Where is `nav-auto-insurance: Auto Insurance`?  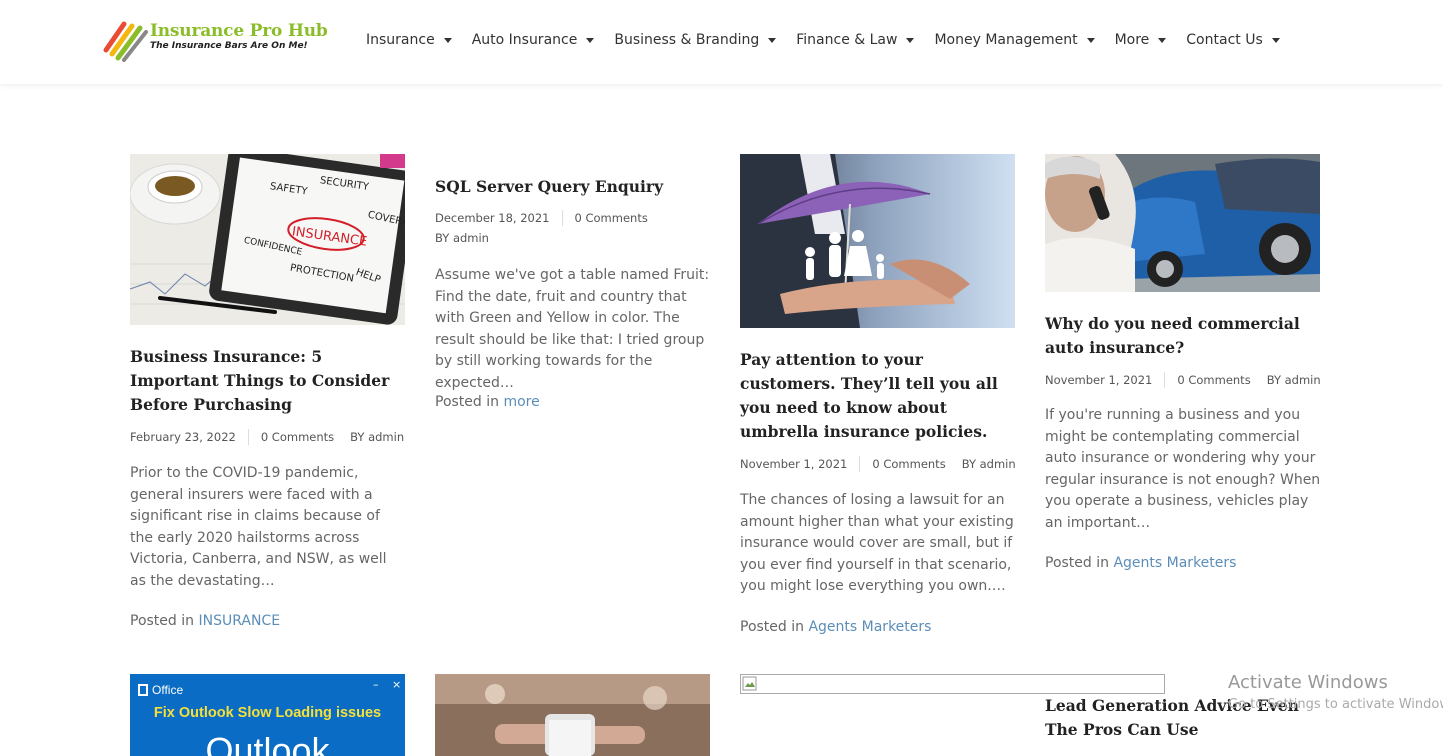 nav-auto-insurance: Auto Insurance is located at coordinates (533, 40).